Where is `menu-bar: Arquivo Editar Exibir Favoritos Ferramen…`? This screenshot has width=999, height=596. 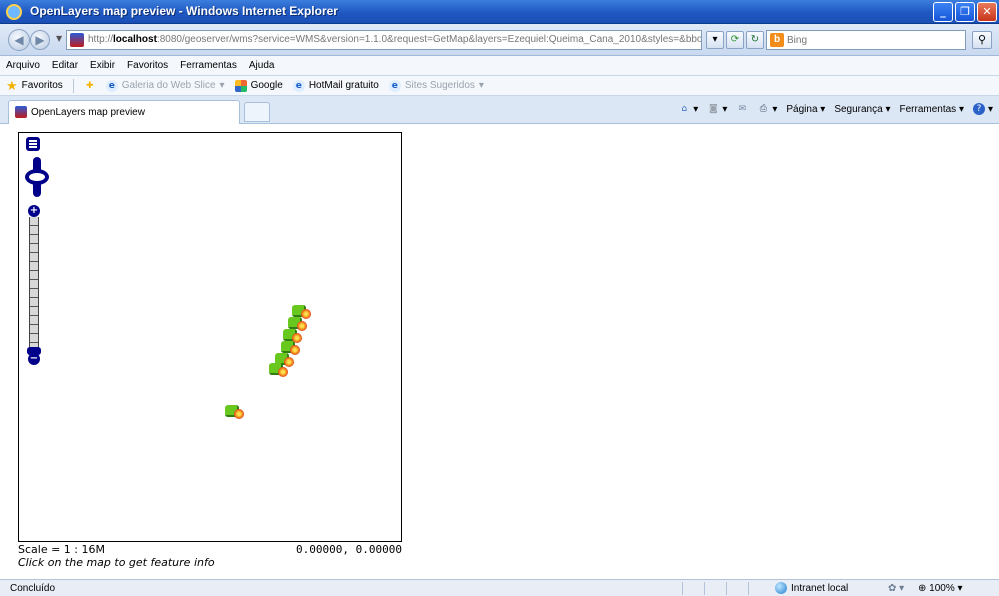 menu-bar: Arquivo Editar Exibir Favoritos Ferramen… is located at coordinates (499, 66).